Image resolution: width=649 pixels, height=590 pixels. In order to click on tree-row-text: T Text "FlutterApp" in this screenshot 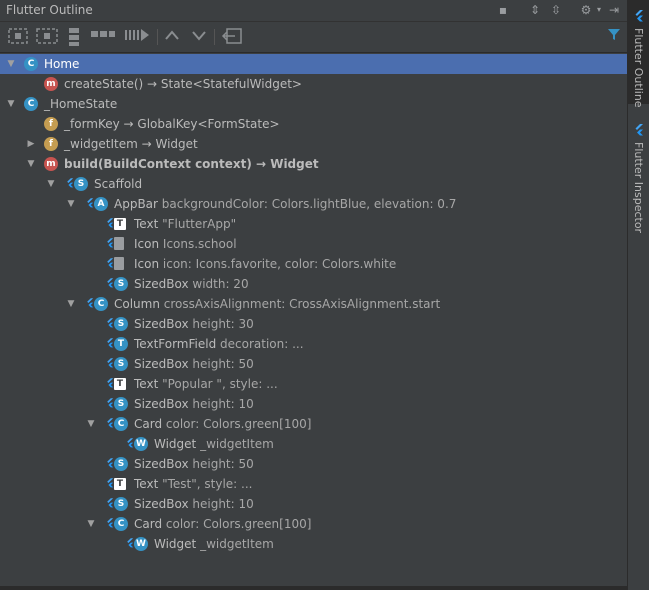, I will do `click(313, 224)`.